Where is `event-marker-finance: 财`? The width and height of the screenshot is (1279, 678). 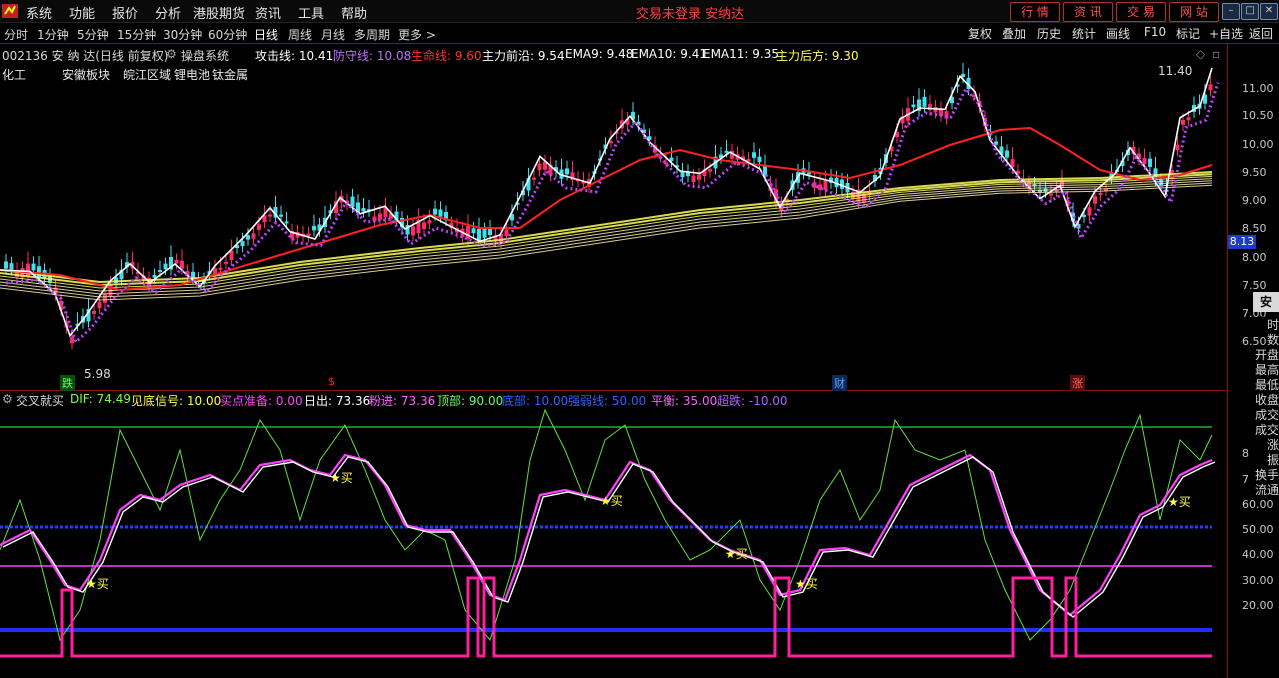 event-marker-finance: 财 is located at coordinates (839, 383).